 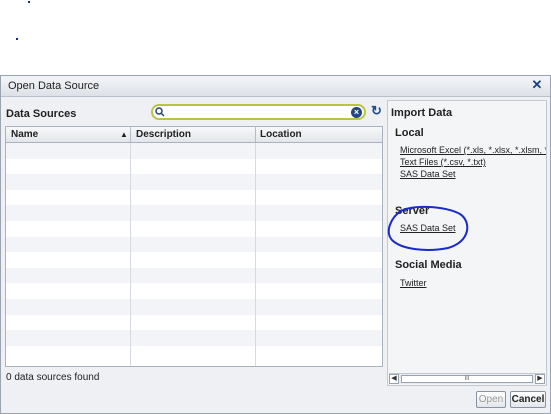 What do you see at coordinates (275, 86) in the screenshot?
I see `dialog-titlebar: Open Data Source ✕` at bounding box center [275, 86].